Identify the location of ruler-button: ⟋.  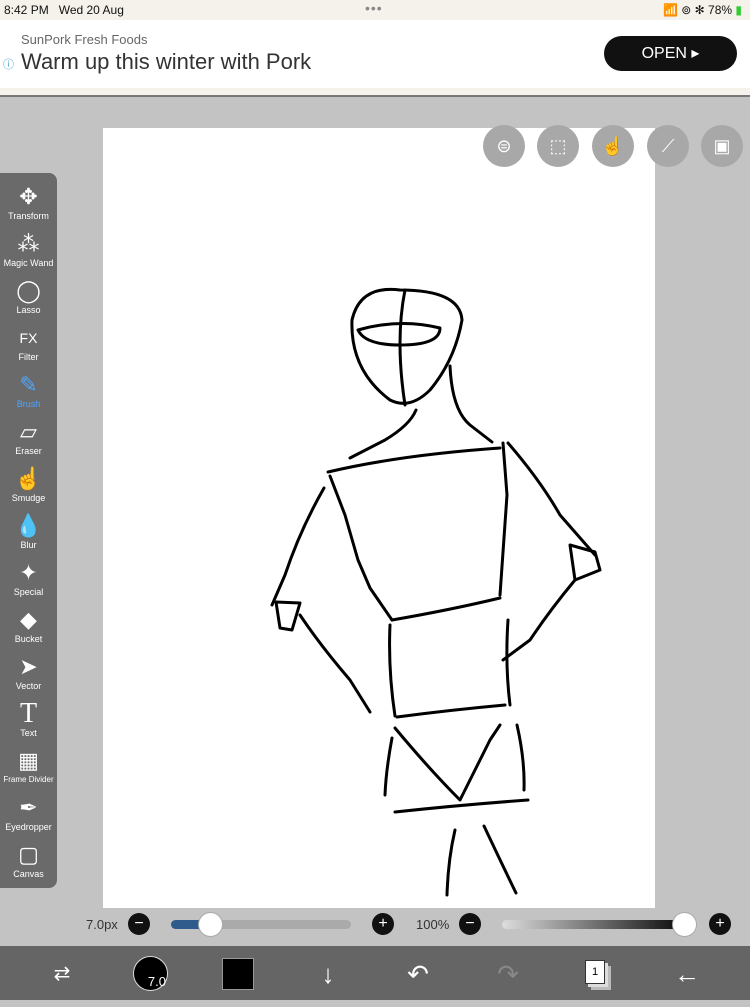
(668, 146).